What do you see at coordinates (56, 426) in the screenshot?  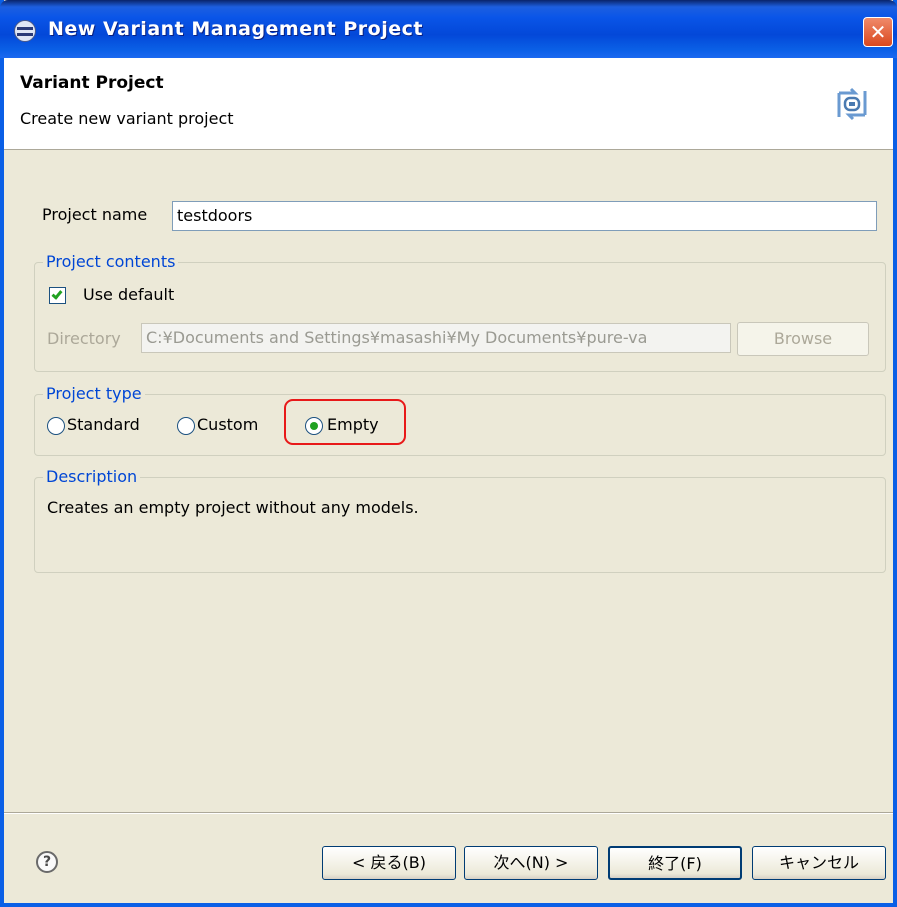 I see `radio-standard` at bounding box center [56, 426].